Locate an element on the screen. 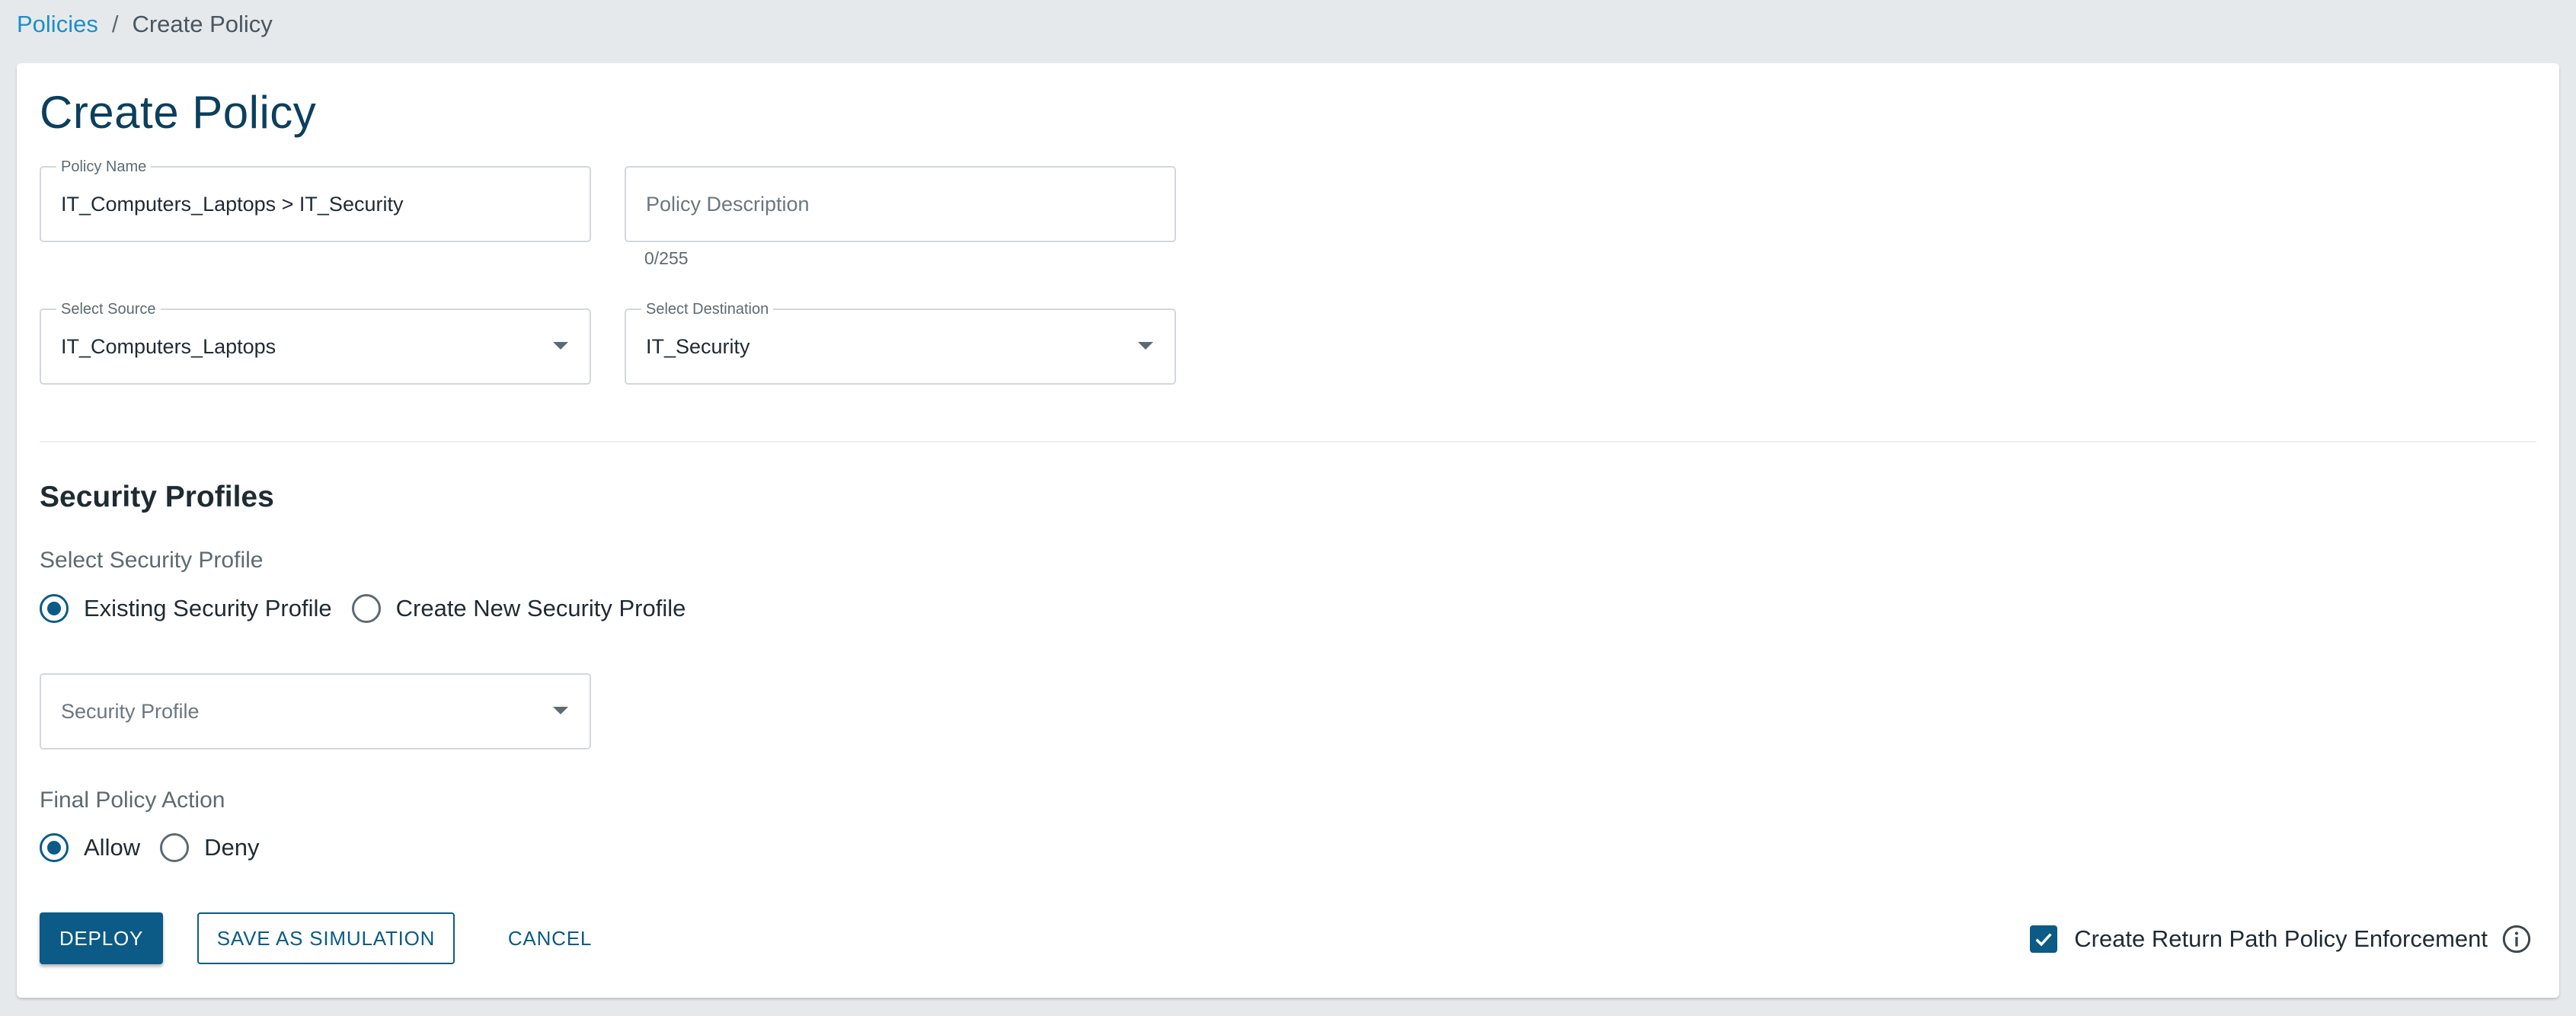  description-char-counter: 0/255 is located at coordinates (667, 258).